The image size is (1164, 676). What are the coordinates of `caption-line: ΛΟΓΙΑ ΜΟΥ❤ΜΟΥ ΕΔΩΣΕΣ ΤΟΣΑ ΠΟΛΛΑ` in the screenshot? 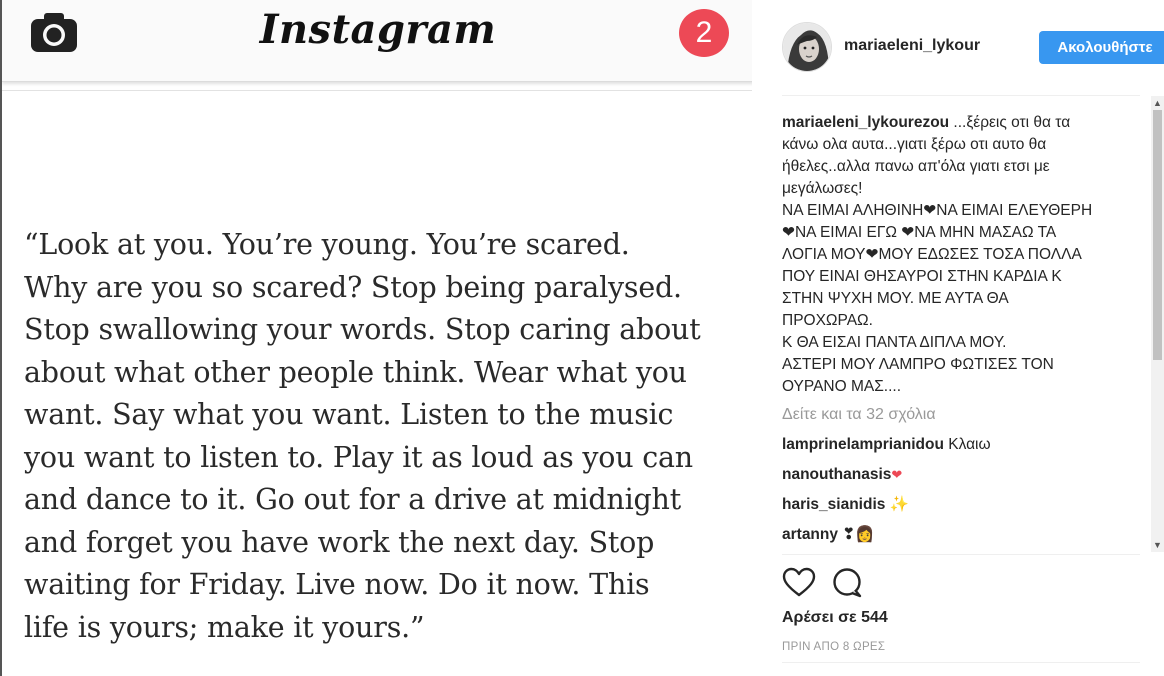 It's located at (932, 254).